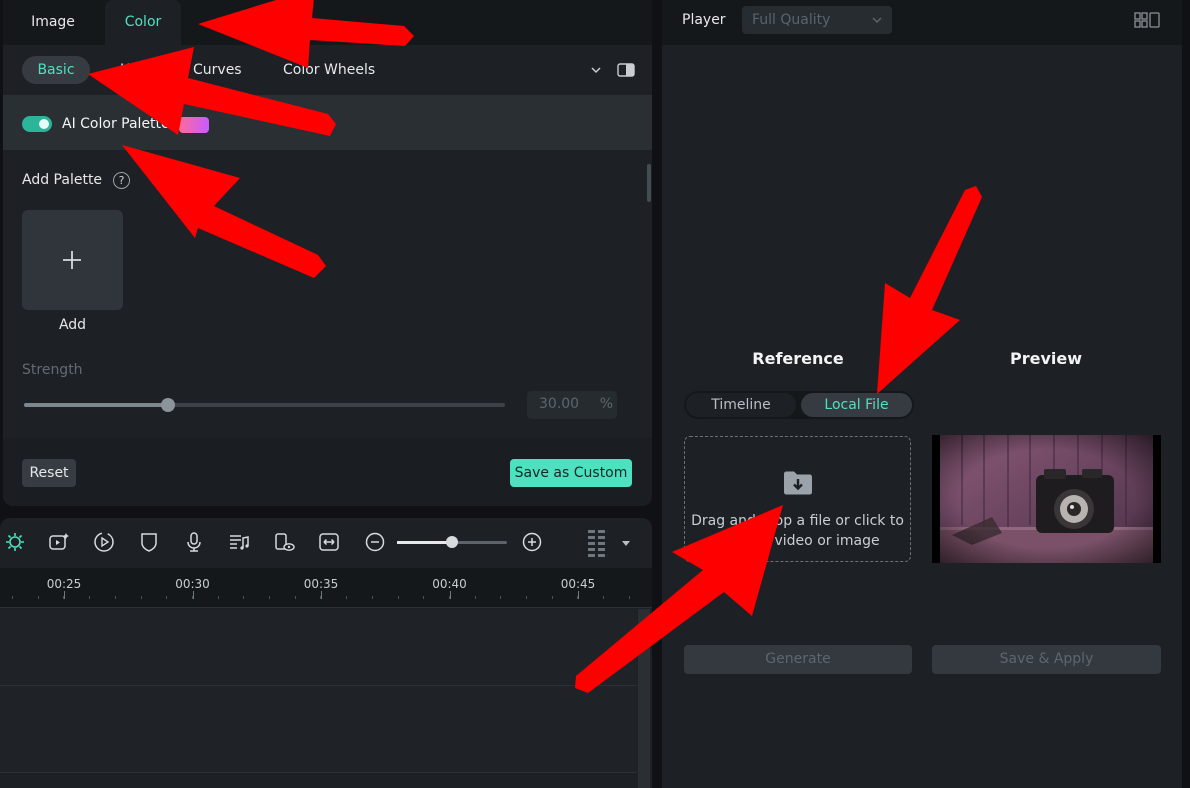 This screenshot has width=1190, height=788. Describe the element at coordinates (284, 542) in the screenshot. I see `preview-render-icon` at that location.